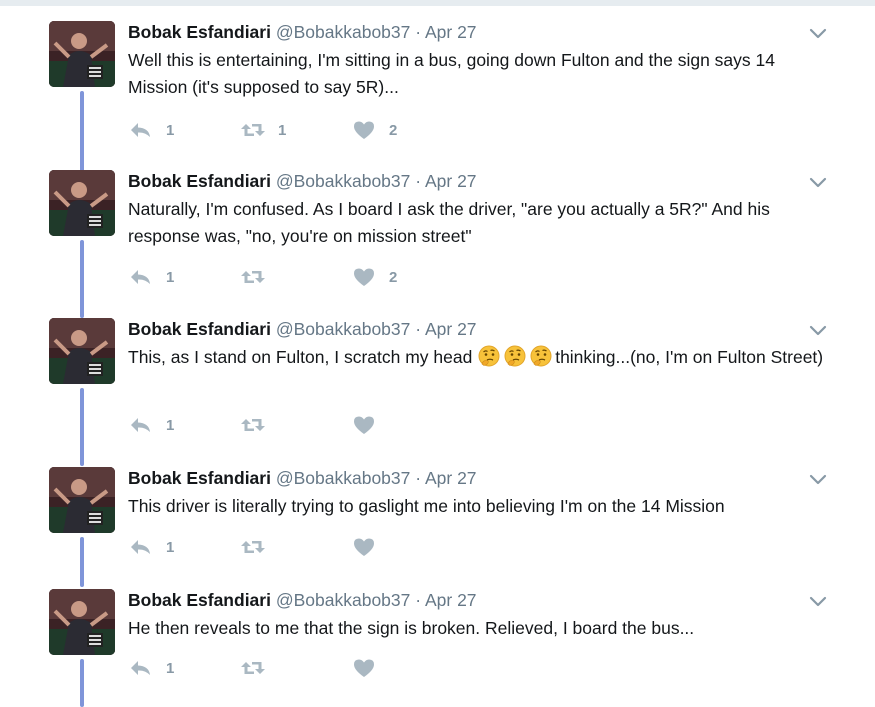  I want to click on top-border, so click(437, 3).